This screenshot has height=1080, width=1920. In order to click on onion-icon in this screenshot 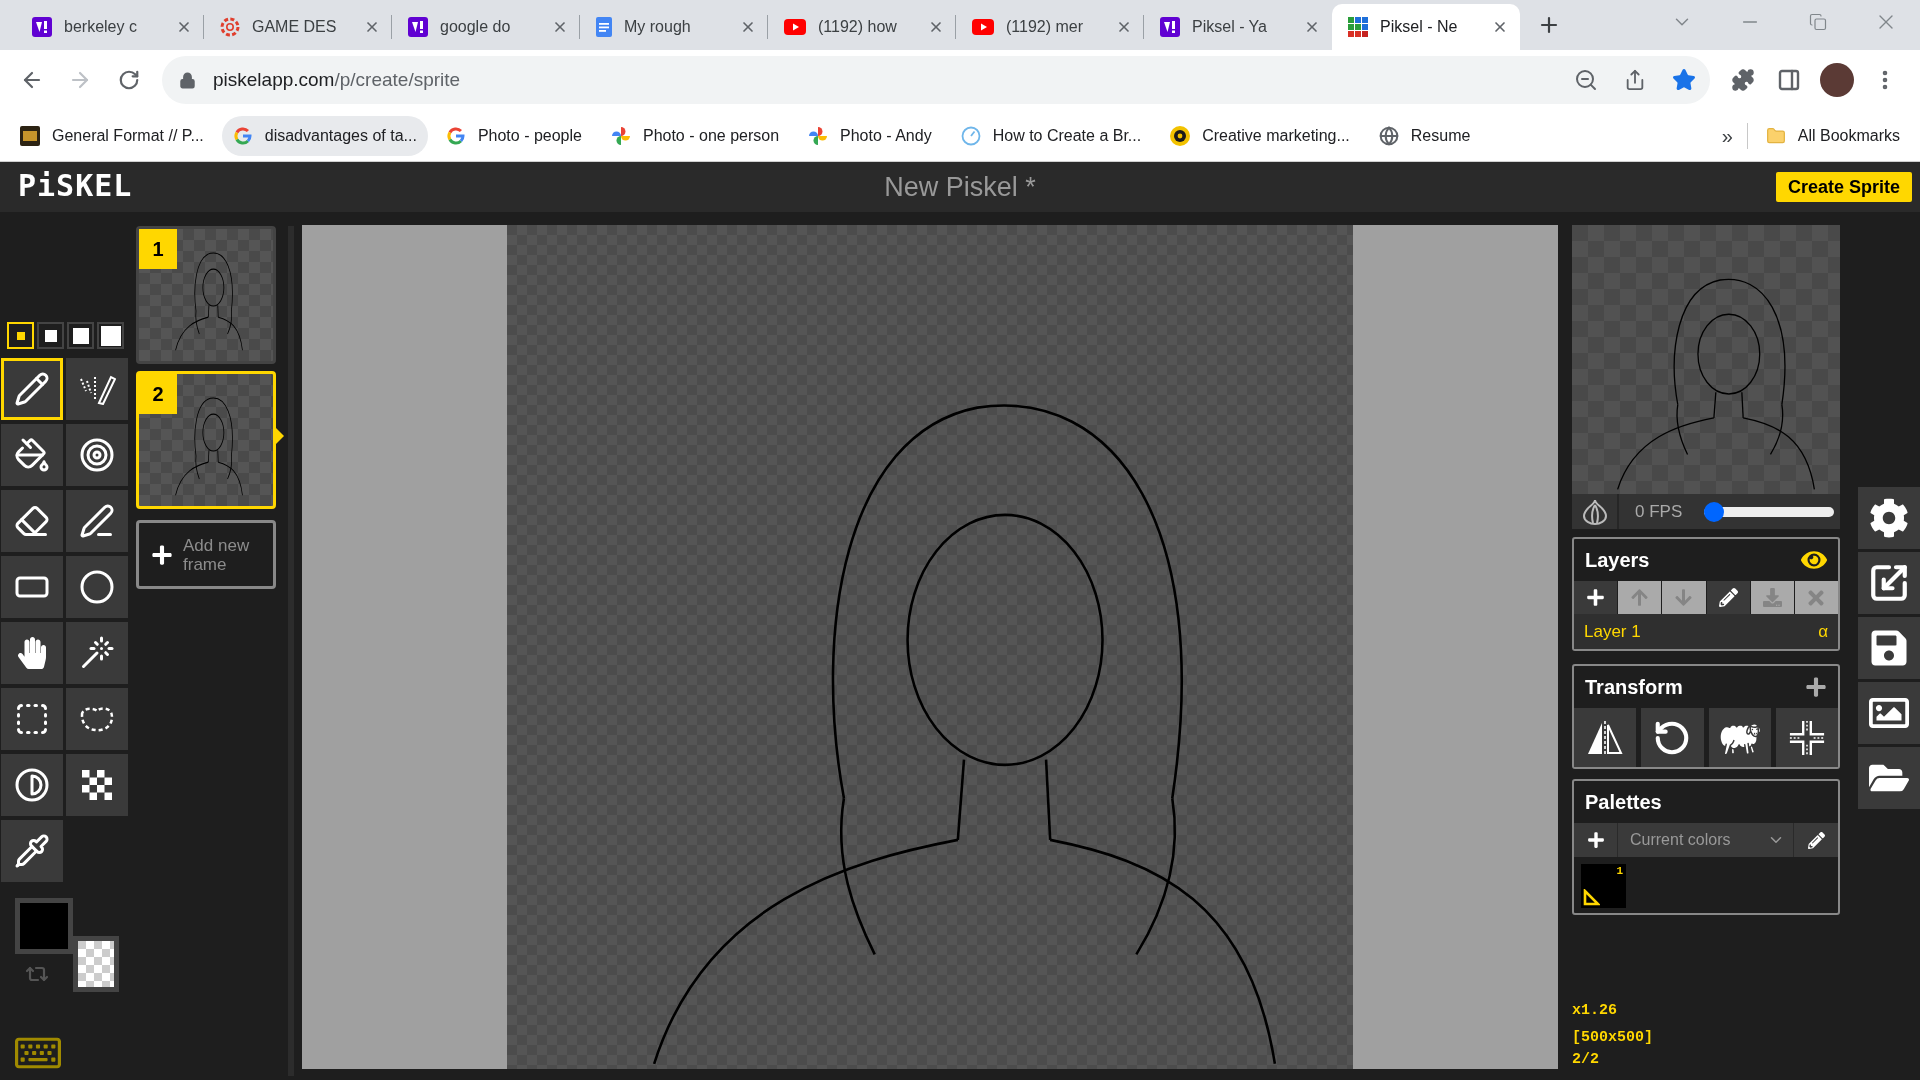, I will do `click(1594, 511)`.